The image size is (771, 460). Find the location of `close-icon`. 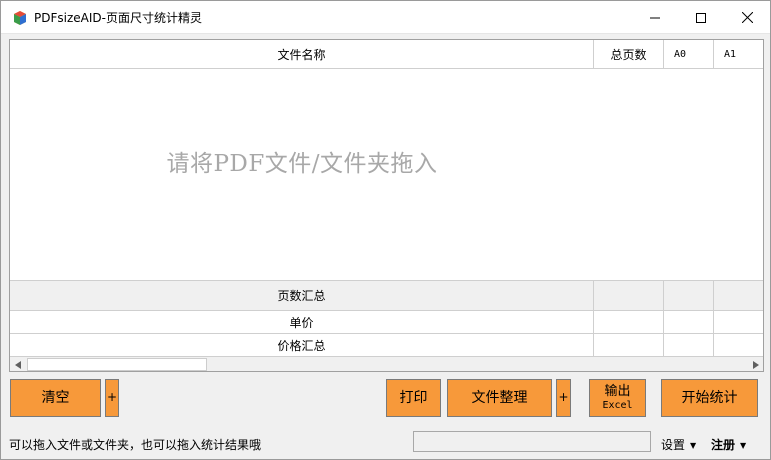

close-icon is located at coordinates (747, 17).